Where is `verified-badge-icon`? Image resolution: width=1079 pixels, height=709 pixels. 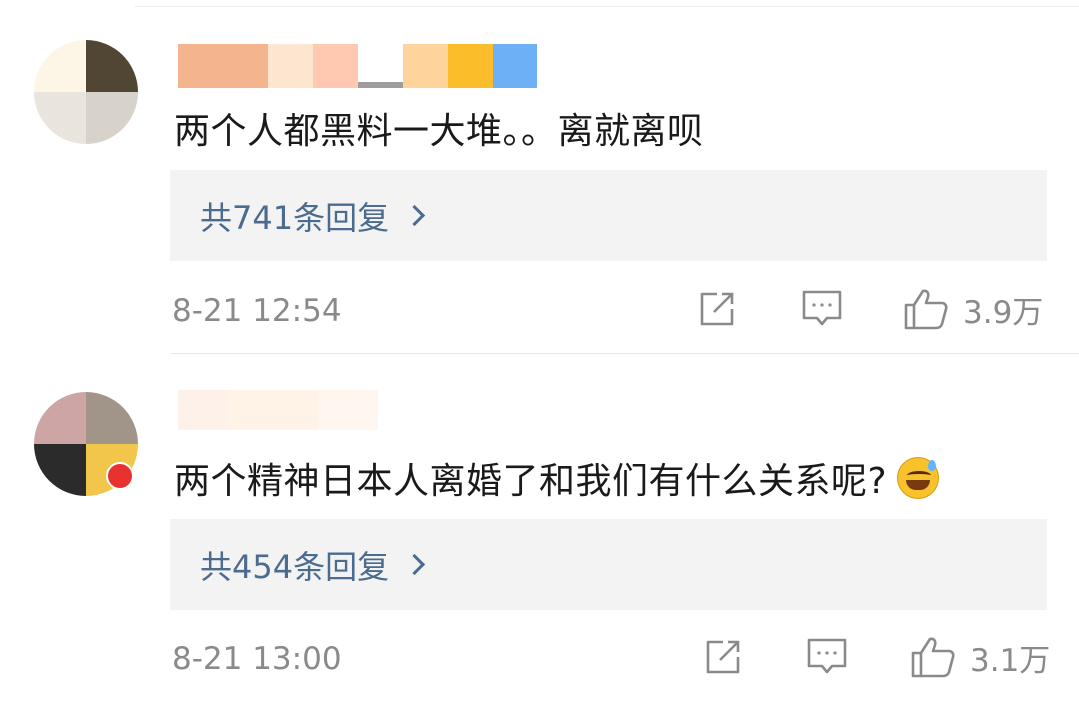
verified-badge-icon is located at coordinates (120, 476).